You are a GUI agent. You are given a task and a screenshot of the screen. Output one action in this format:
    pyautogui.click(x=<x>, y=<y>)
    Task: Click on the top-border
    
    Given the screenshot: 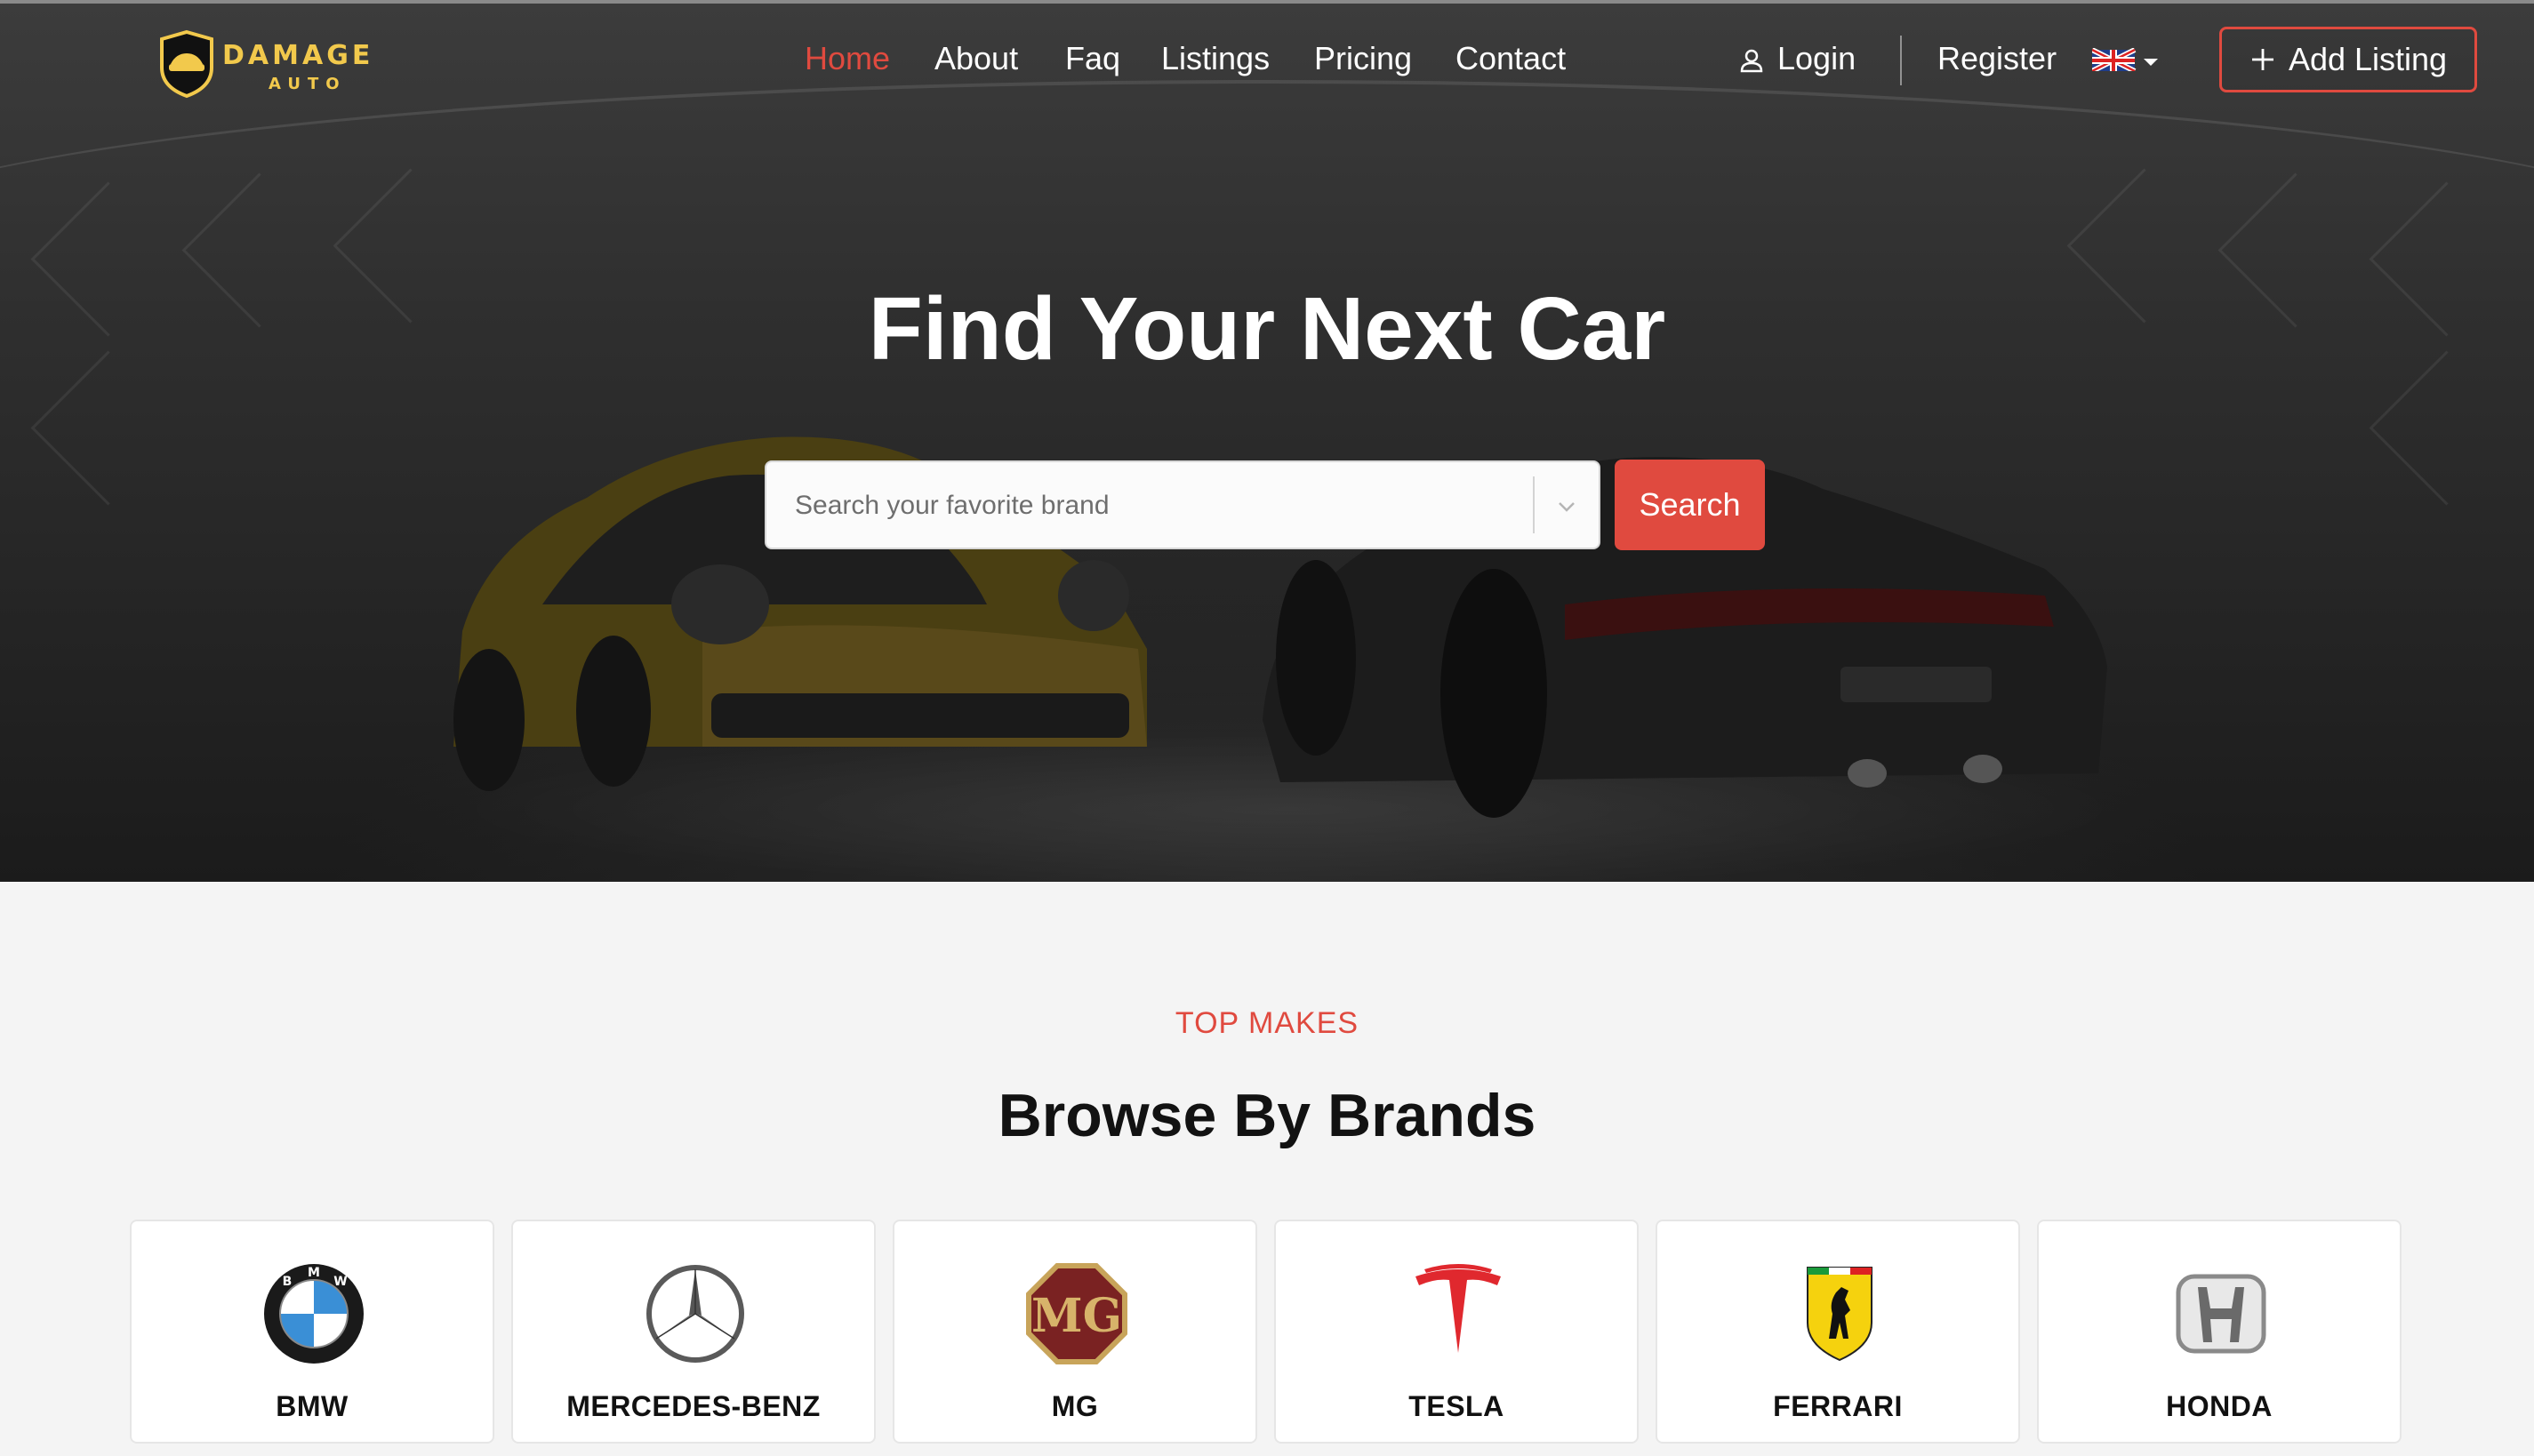 What is the action you would take?
    pyautogui.click(x=1267, y=2)
    